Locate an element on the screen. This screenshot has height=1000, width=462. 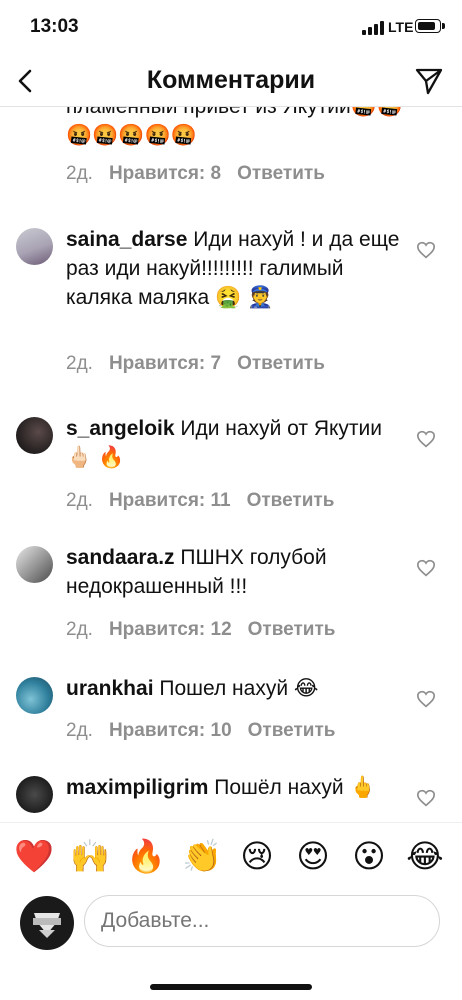
emoji-heart-eyes: 😍 is located at coordinates (313, 856).